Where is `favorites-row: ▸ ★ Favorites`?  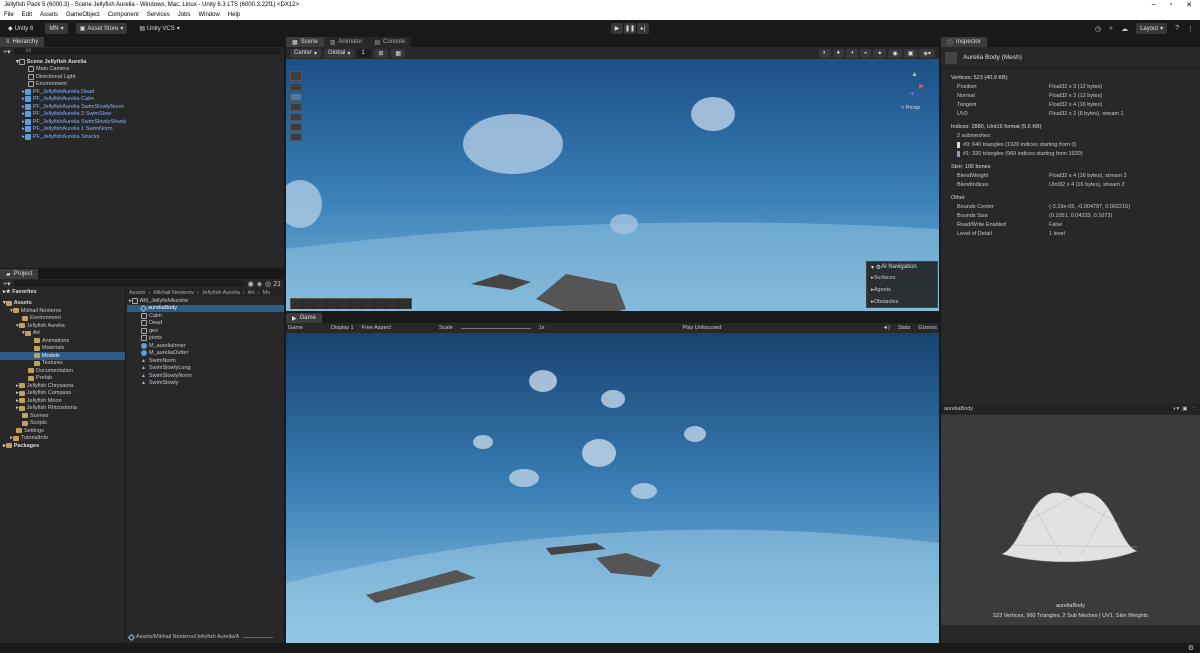 favorites-row: ▸ ★ Favorites is located at coordinates (62, 292).